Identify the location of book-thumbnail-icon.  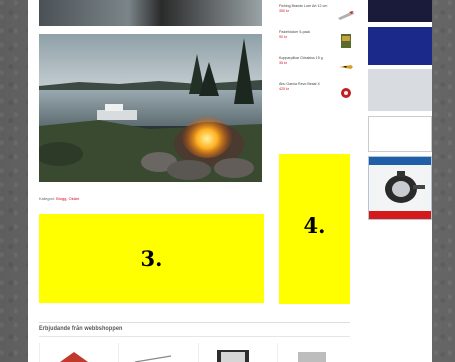
(346, 41).